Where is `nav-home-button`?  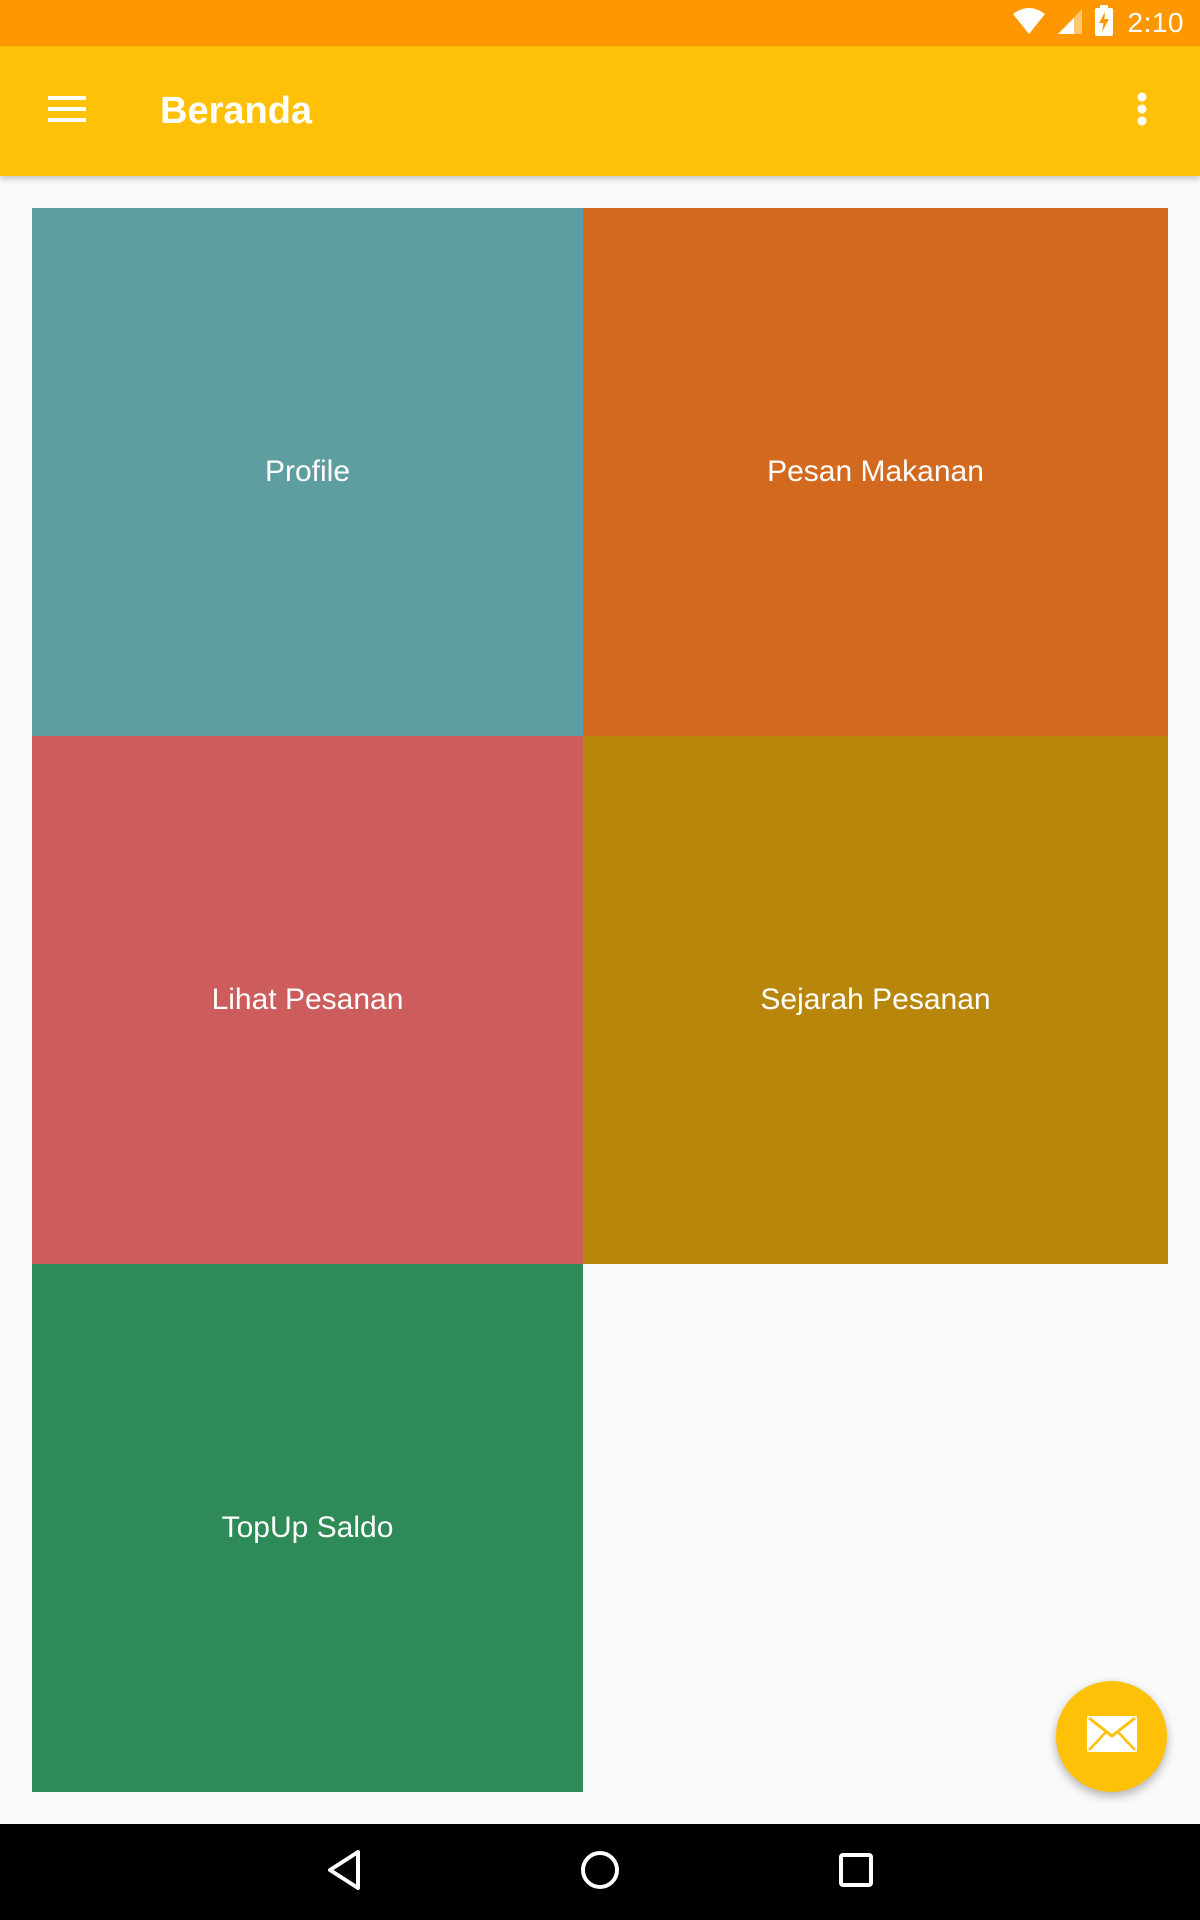
nav-home-button is located at coordinates (600, 1872).